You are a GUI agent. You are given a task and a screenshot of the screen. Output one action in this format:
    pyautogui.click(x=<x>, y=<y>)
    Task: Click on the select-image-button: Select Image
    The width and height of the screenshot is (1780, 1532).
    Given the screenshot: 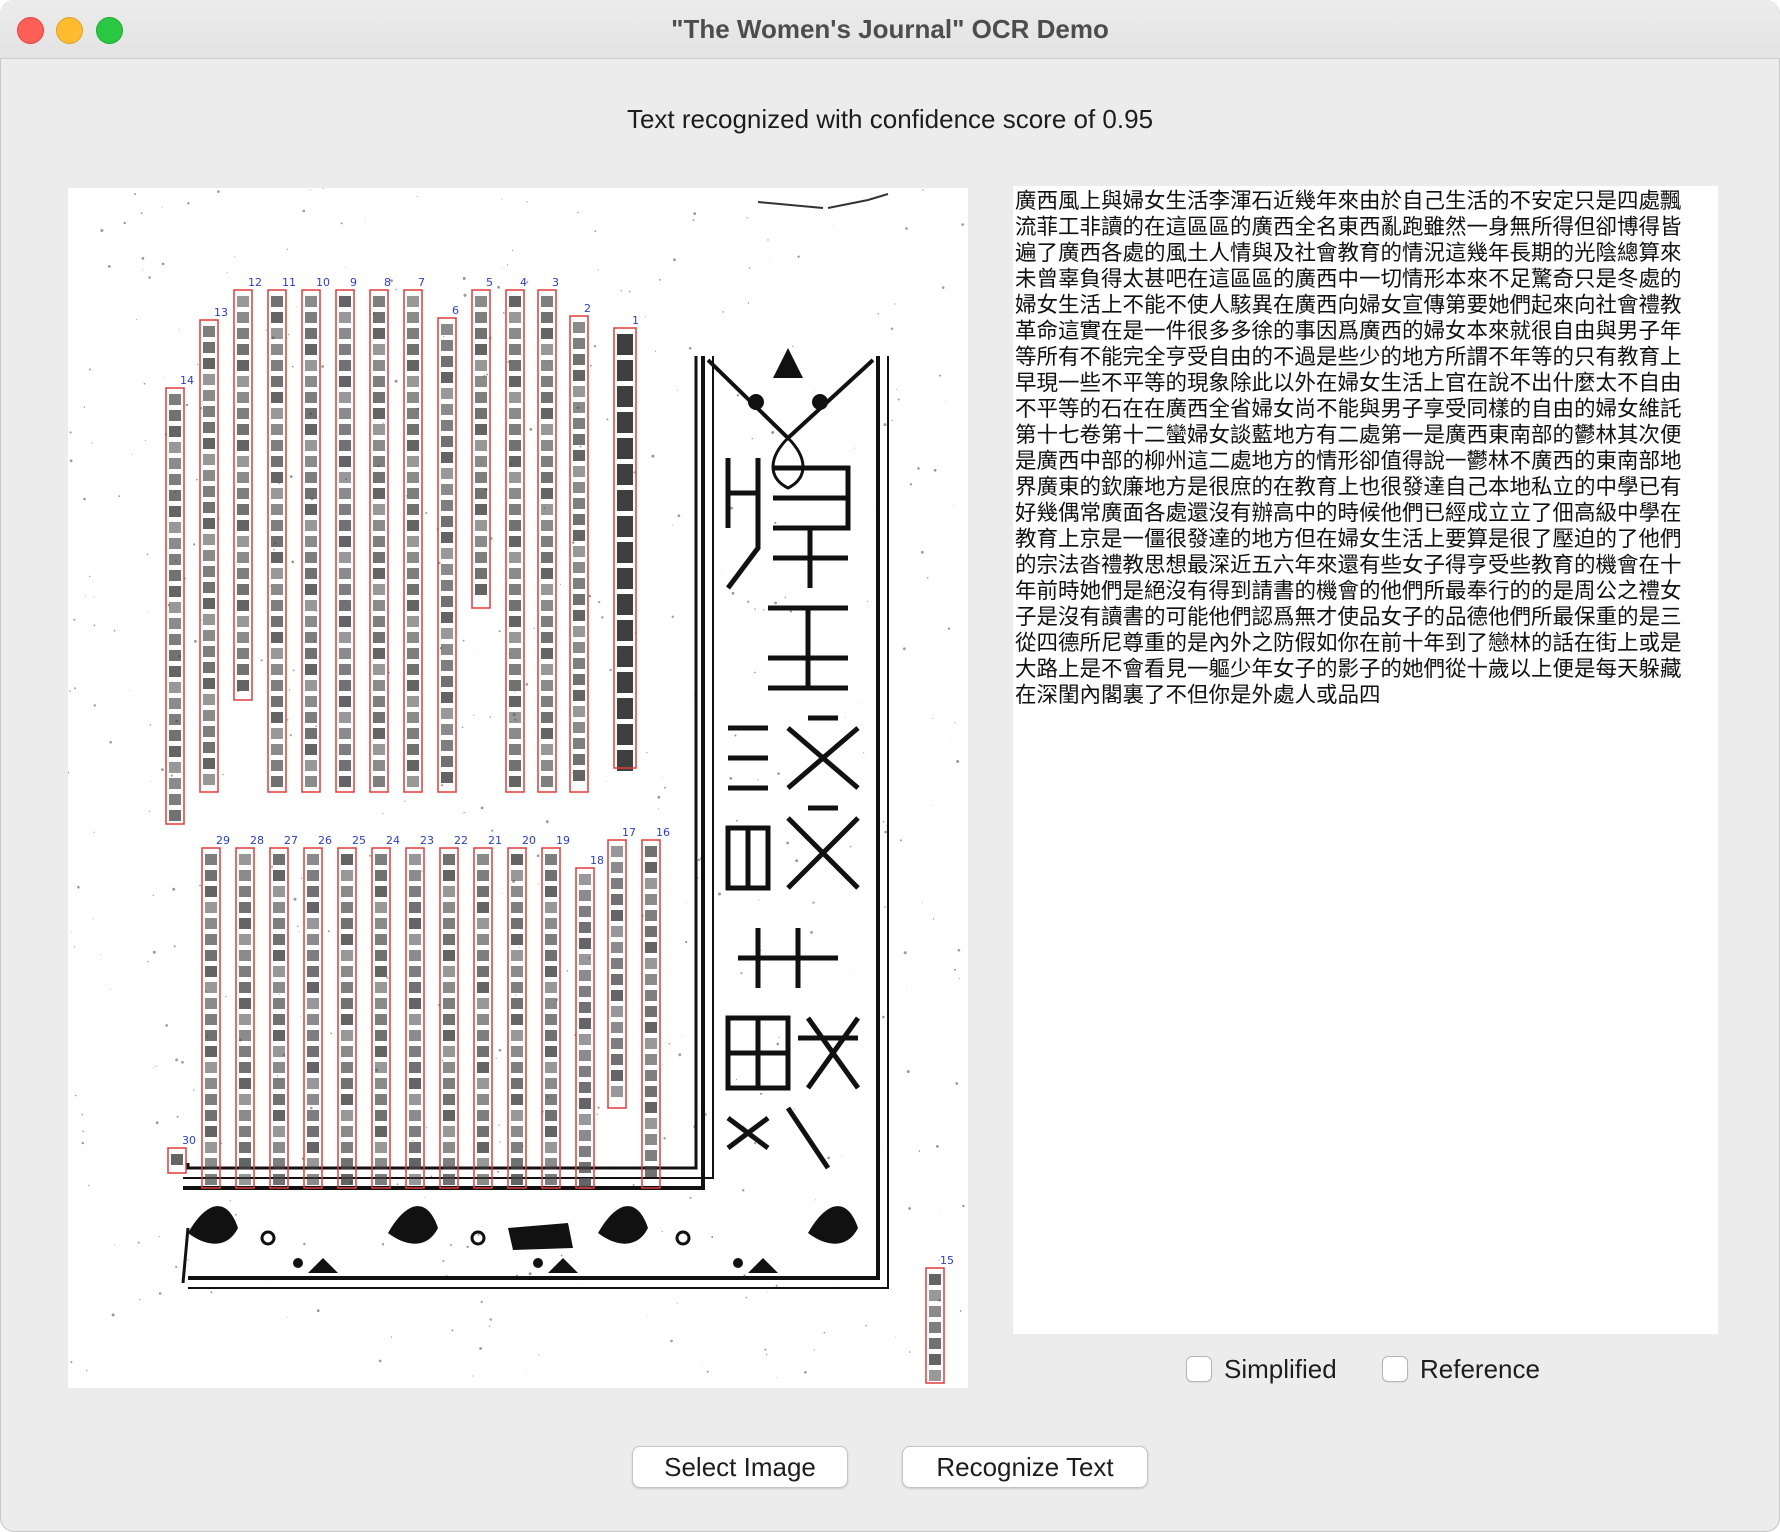 What is the action you would take?
    pyautogui.click(x=740, y=1467)
    